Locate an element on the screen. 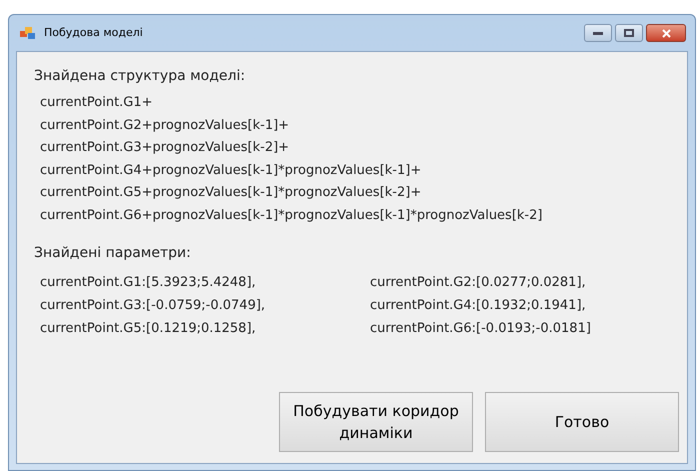 The height and width of the screenshot is (471, 700). window-title: Побудова моделі is located at coordinates (93, 32).